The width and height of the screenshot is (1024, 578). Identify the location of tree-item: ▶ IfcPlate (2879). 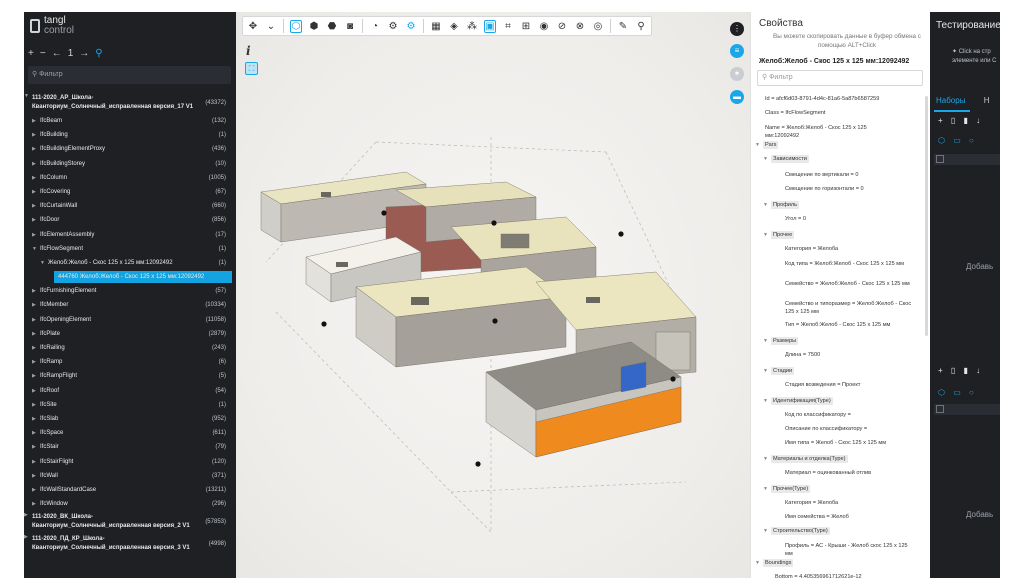
(130, 334).